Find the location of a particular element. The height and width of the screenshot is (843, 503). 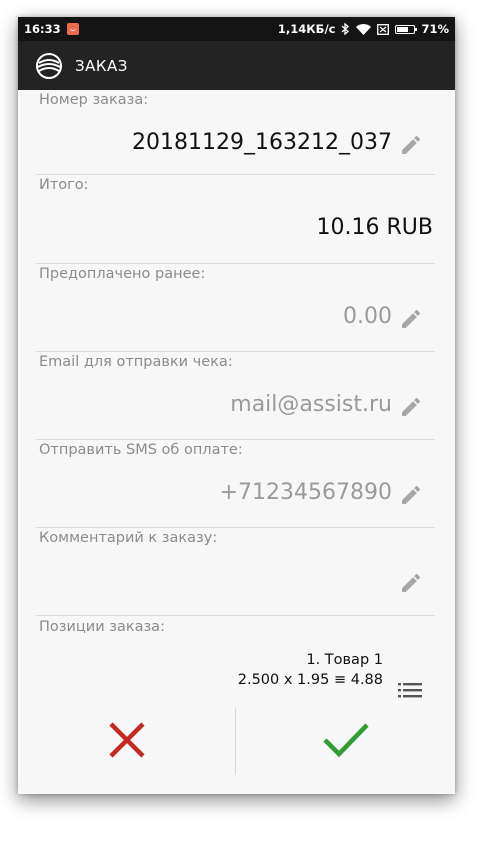

wifi-icon is located at coordinates (364, 29).